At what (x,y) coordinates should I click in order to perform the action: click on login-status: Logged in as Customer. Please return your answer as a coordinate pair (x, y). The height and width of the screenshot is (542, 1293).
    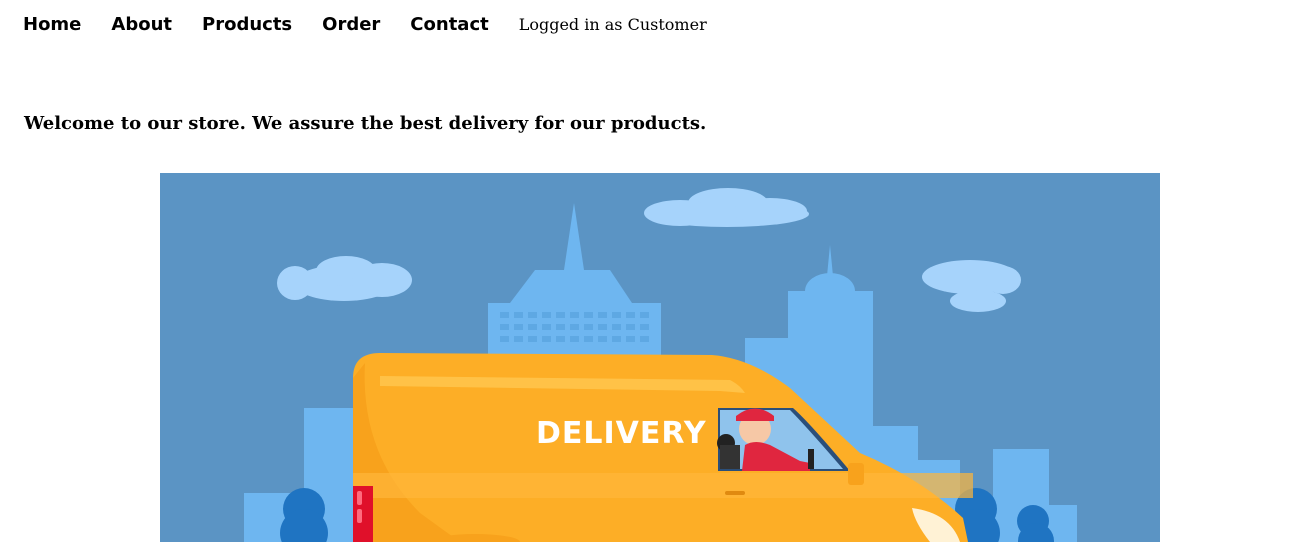
    Looking at the image, I should click on (612, 24).